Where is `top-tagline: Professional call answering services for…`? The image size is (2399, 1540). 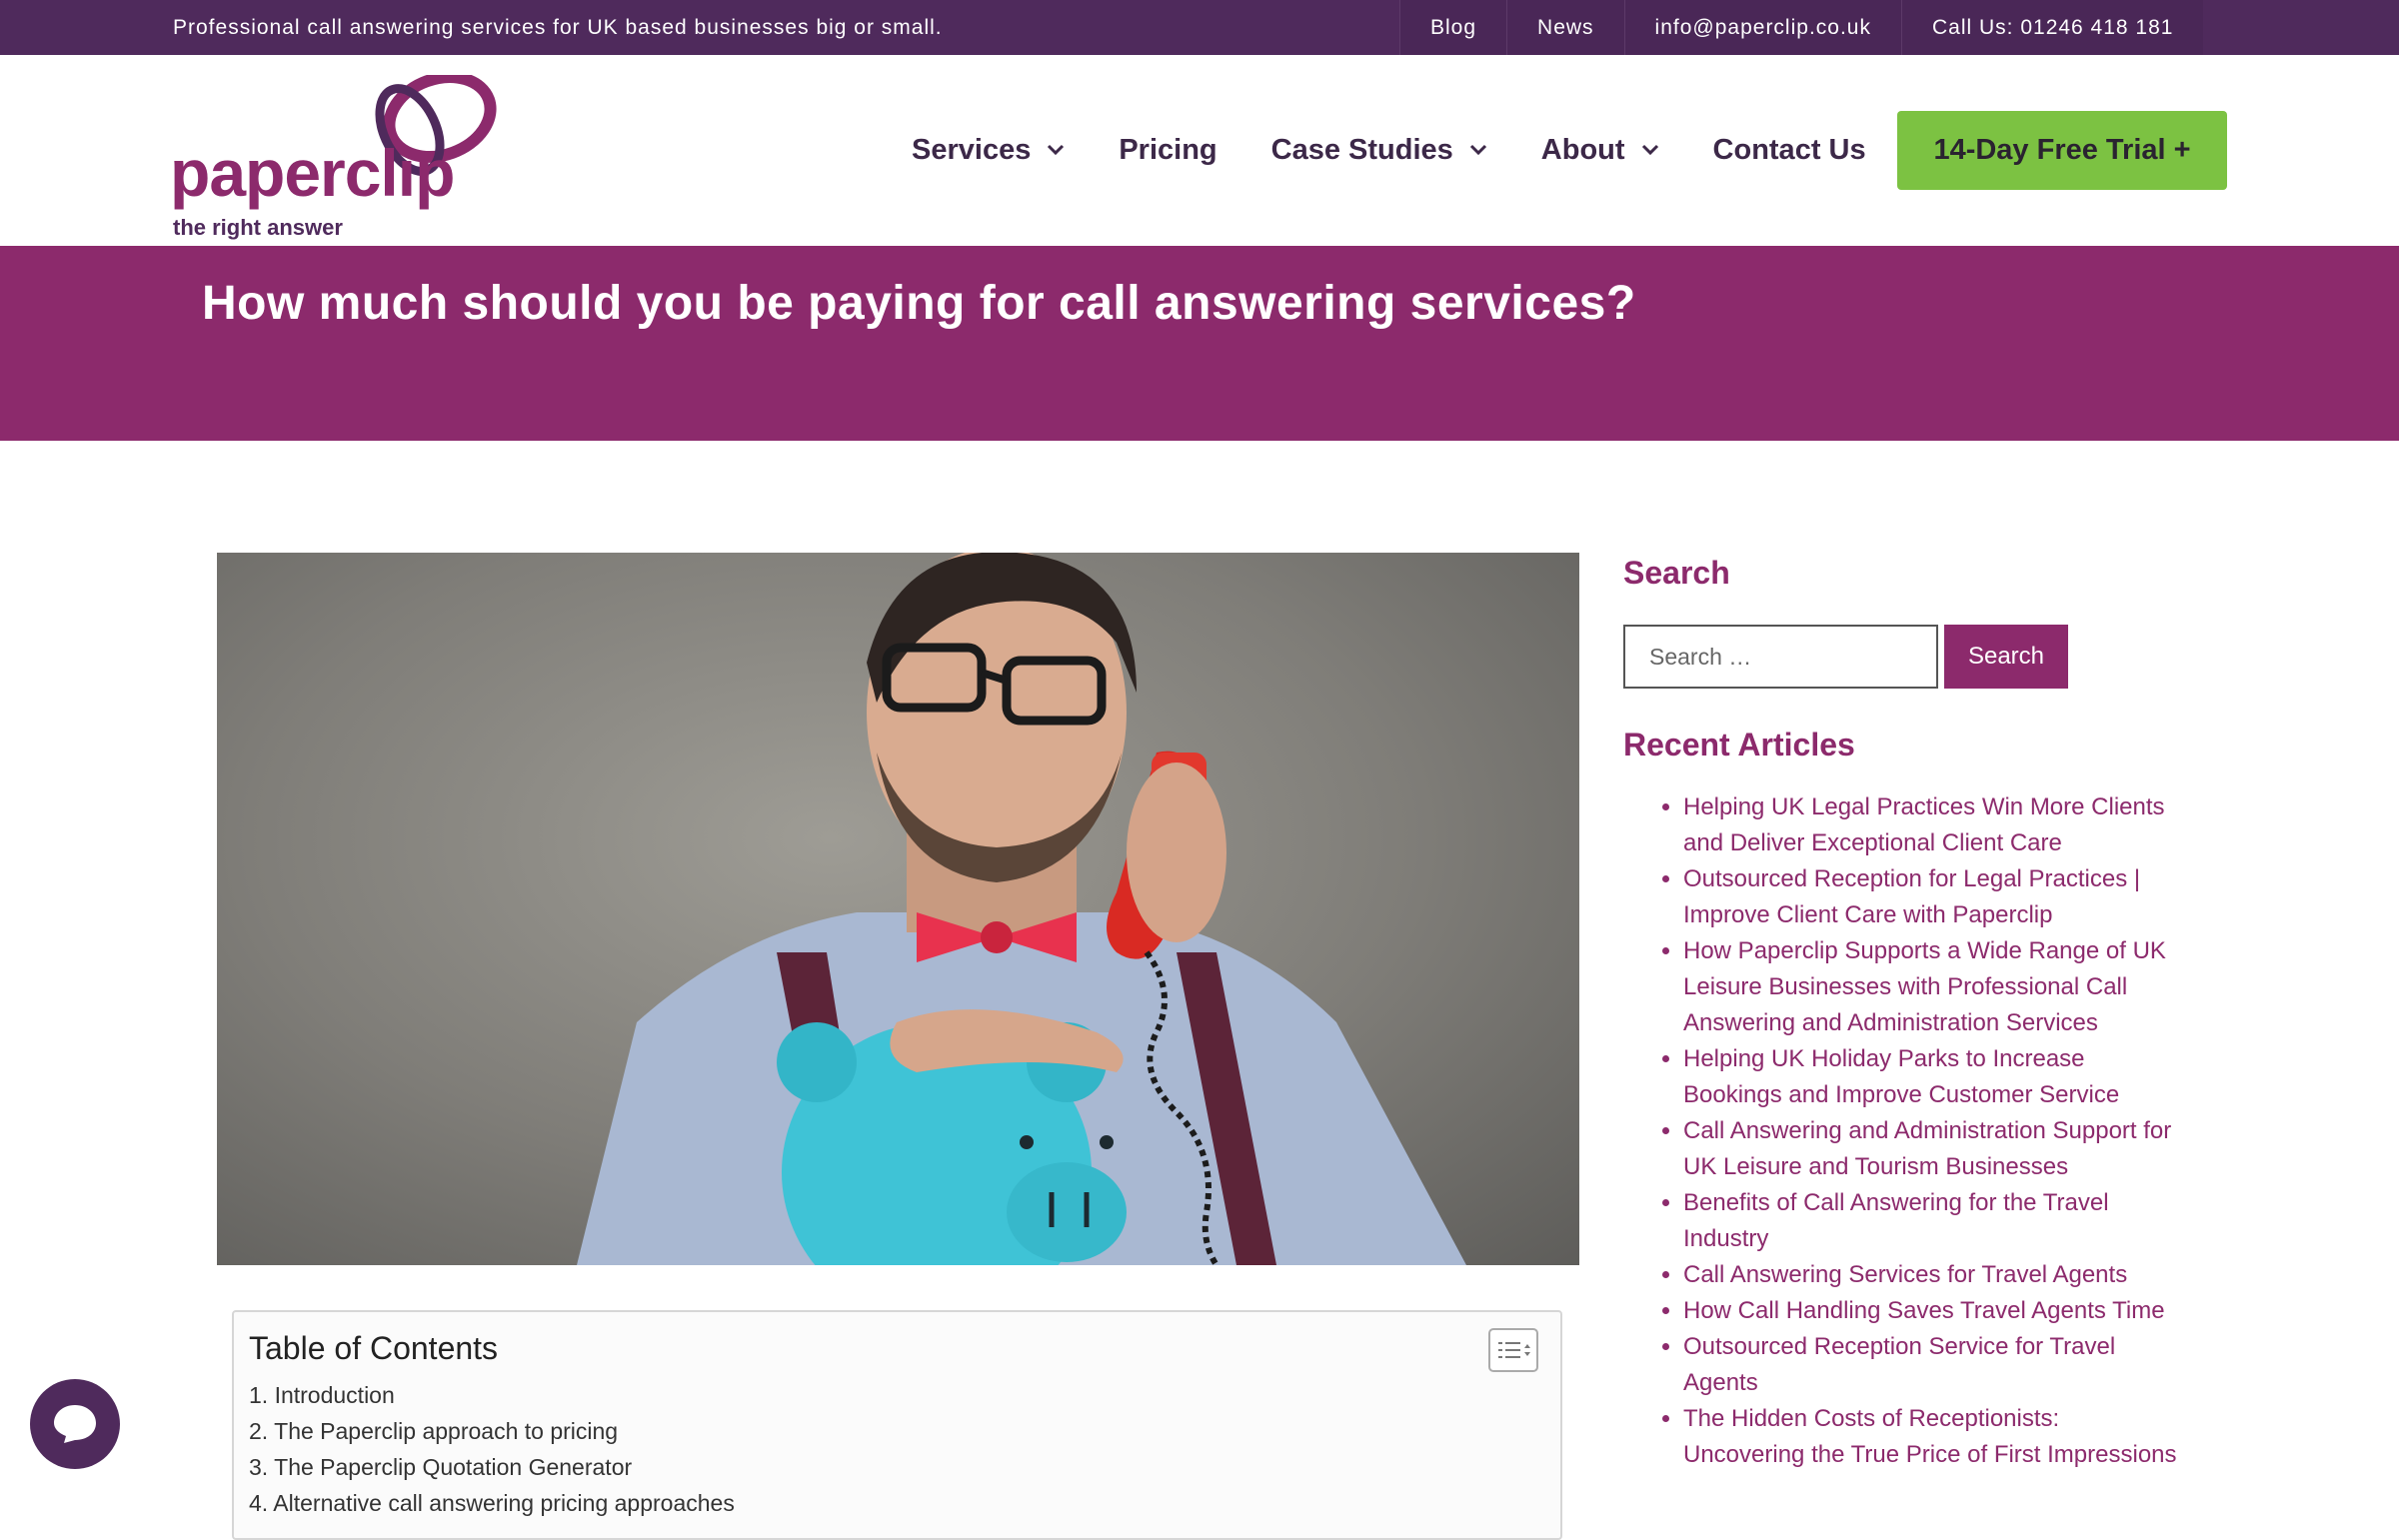
top-tagline: Professional call answering services for… is located at coordinates (558, 27).